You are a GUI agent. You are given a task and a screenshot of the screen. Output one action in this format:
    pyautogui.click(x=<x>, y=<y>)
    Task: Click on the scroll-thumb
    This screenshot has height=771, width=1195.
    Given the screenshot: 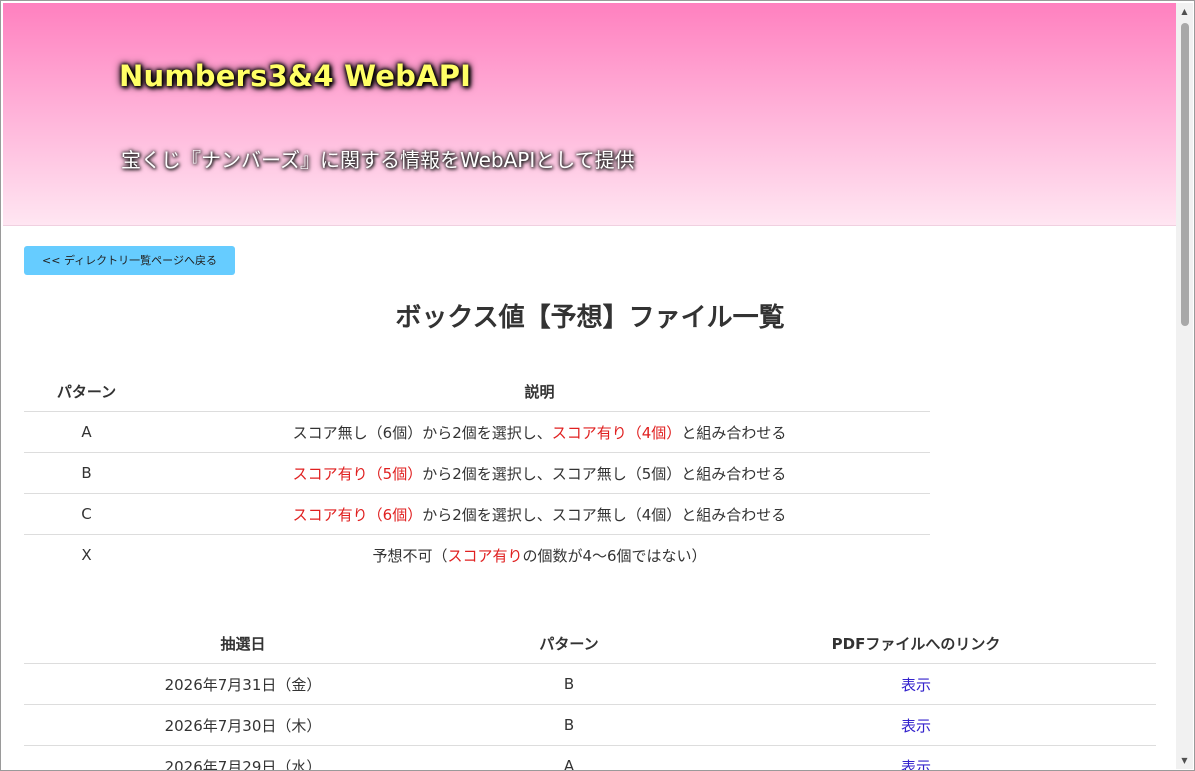 What is the action you would take?
    pyautogui.click(x=1185, y=174)
    